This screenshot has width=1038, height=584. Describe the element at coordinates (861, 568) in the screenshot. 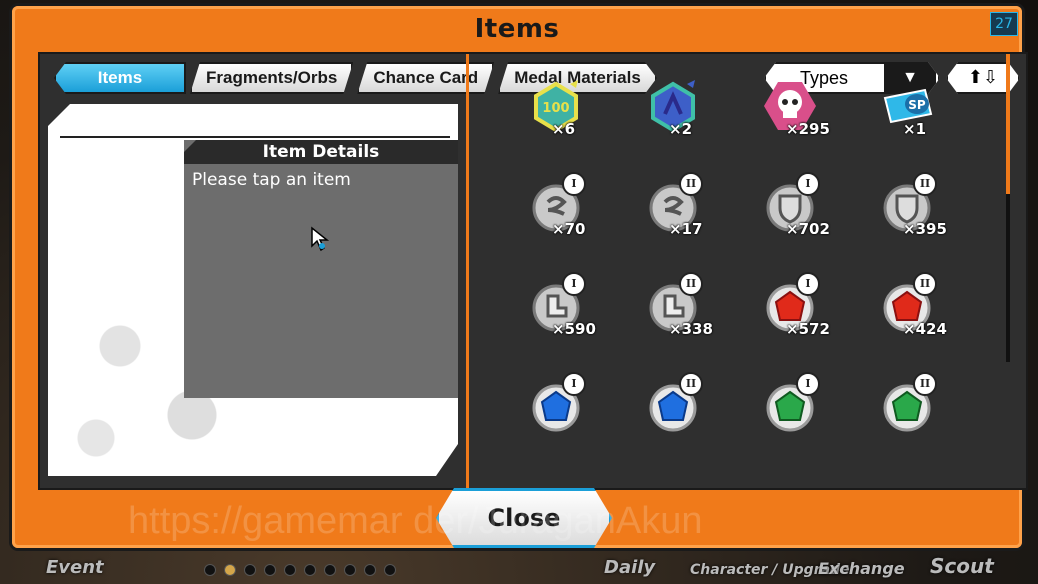

I see `nav-exchange: Exchange` at that location.